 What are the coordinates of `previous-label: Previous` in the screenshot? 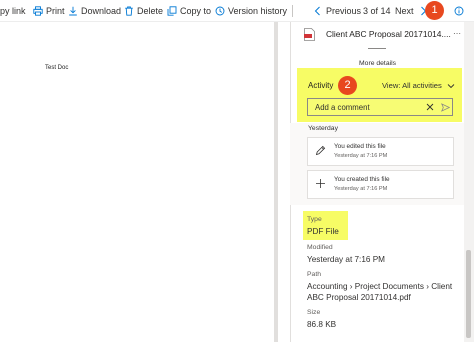 It's located at (344, 11).